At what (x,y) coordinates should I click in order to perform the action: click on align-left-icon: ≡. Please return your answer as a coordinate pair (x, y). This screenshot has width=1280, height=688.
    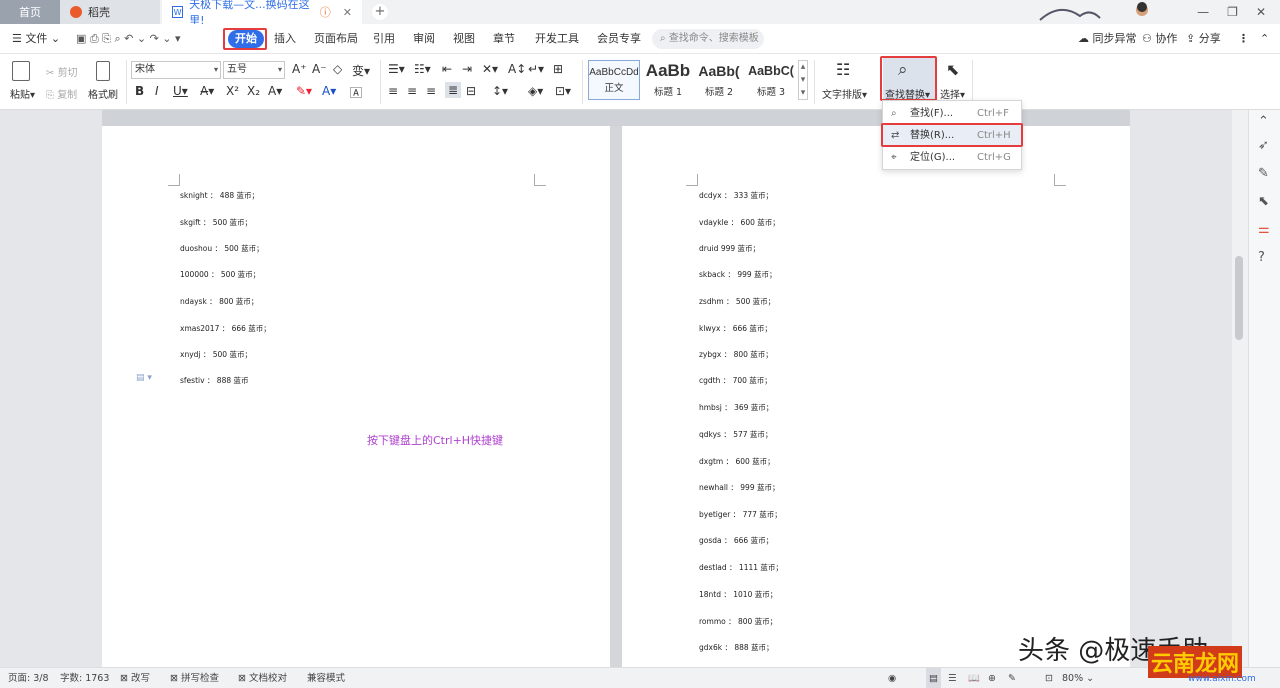
    Looking at the image, I should click on (393, 91).